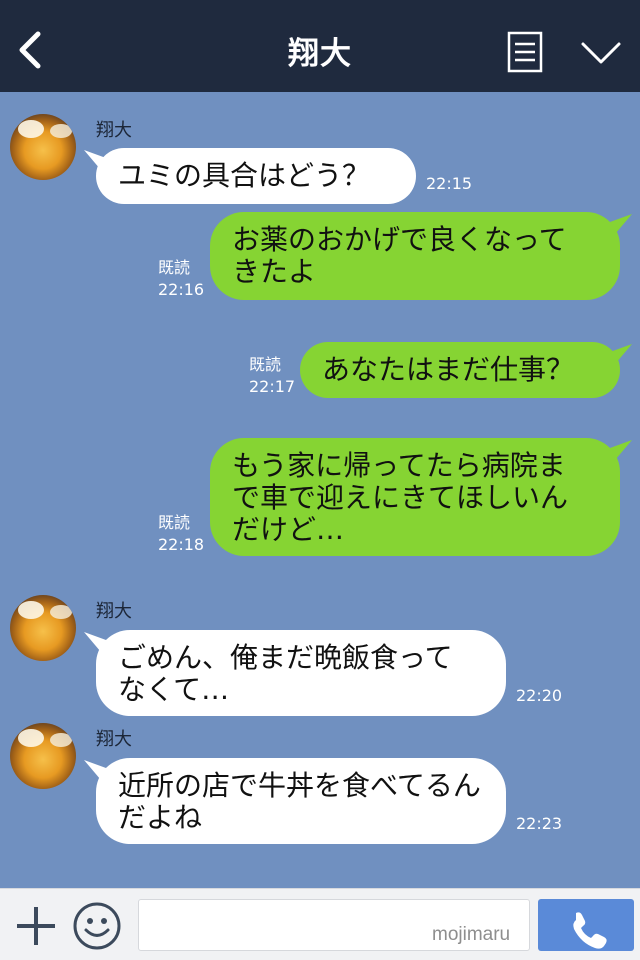  What do you see at coordinates (285, 657) in the screenshot?
I see `message-text-line: ごめん、俺まだ晩飯食って` at bounding box center [285, 657].